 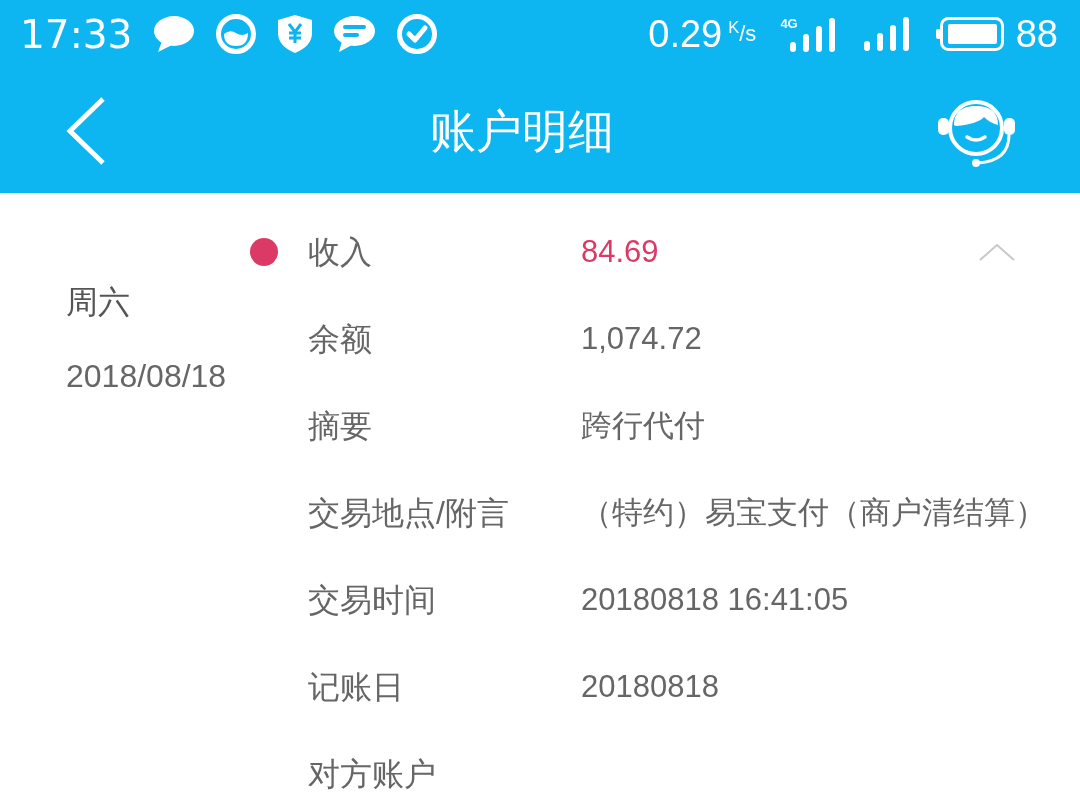 I want to click on field-label: 交易时间, so click(x=372, y=599).